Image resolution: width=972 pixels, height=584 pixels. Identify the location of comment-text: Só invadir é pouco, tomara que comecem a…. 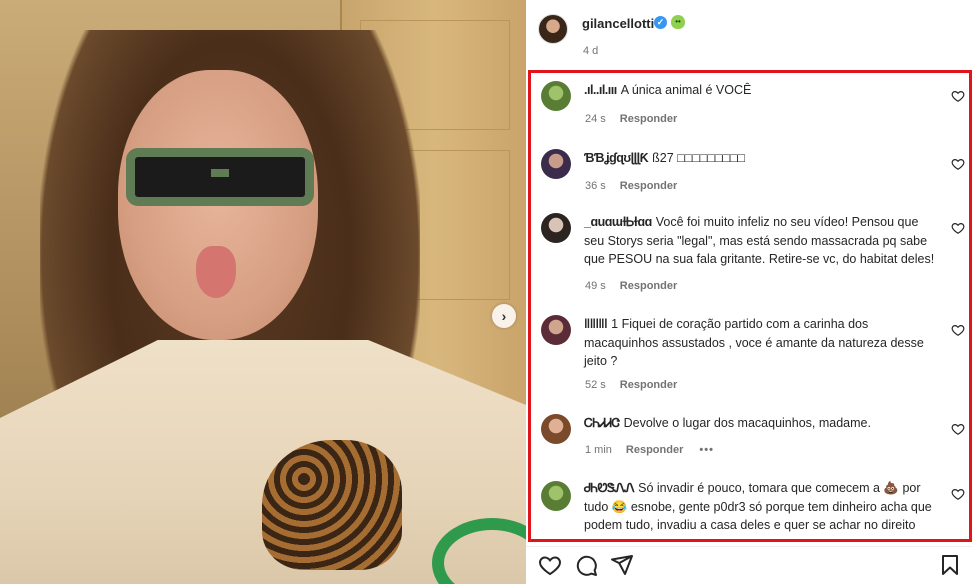
(758, 506).